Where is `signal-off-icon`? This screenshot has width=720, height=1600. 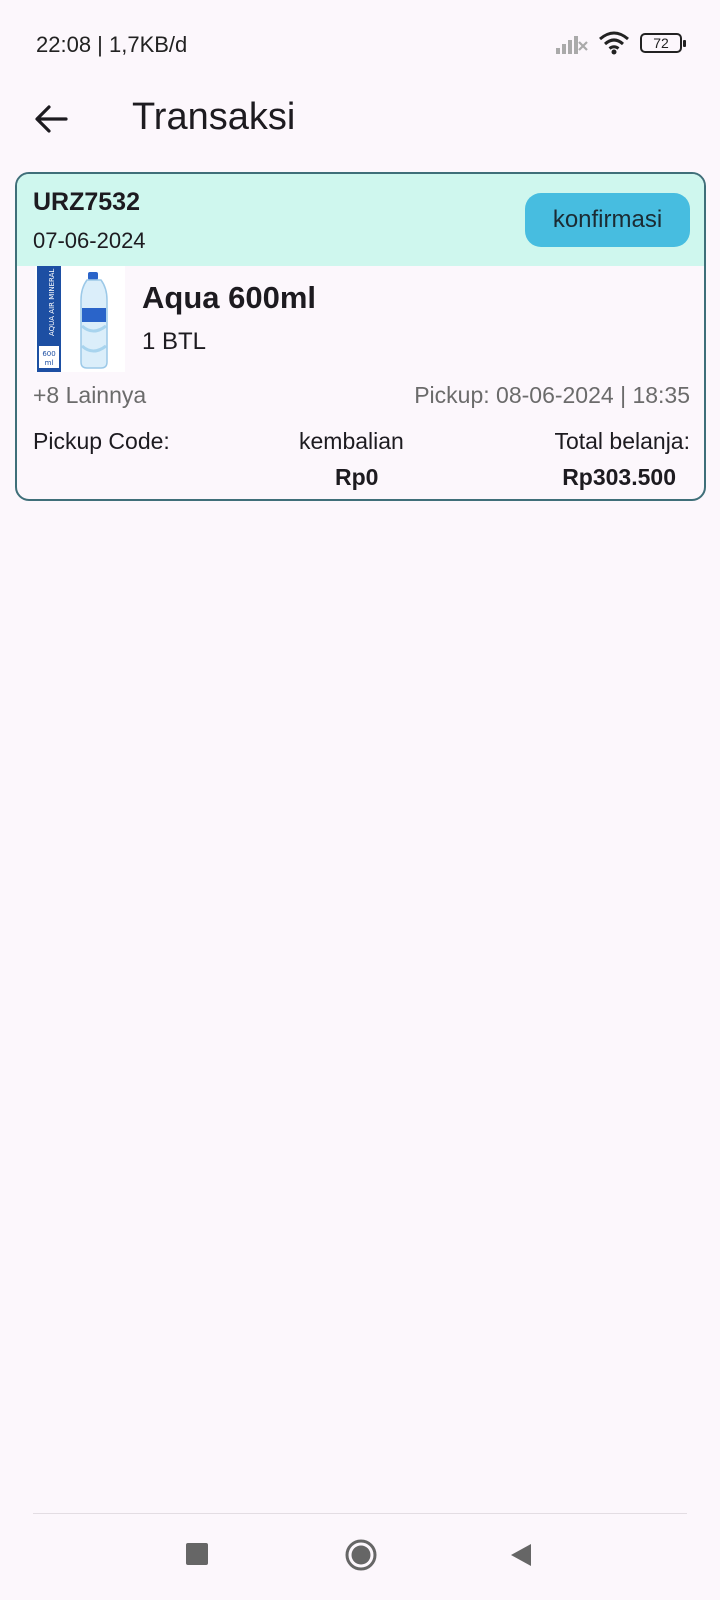
signal-off-icon is located at coordinates (572, 45).